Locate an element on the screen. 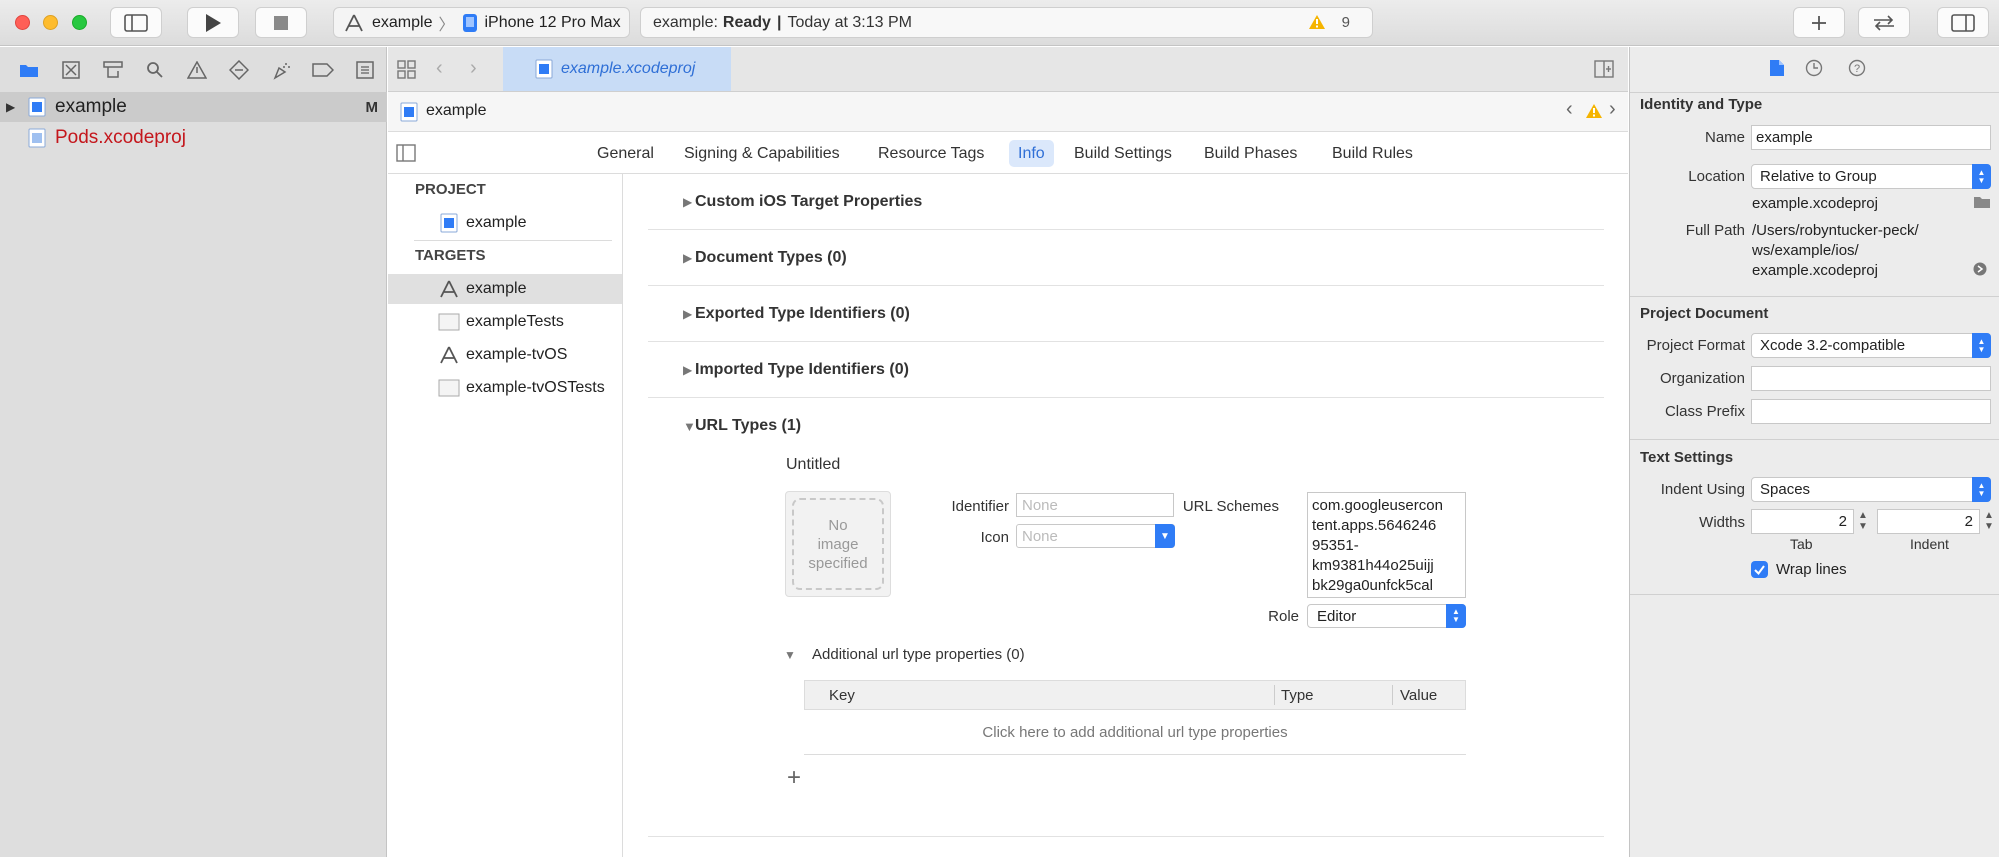 The height and width of the screenshot is (857, 1999). tab-width-input: 2 is located at coordinates (1802, 521).